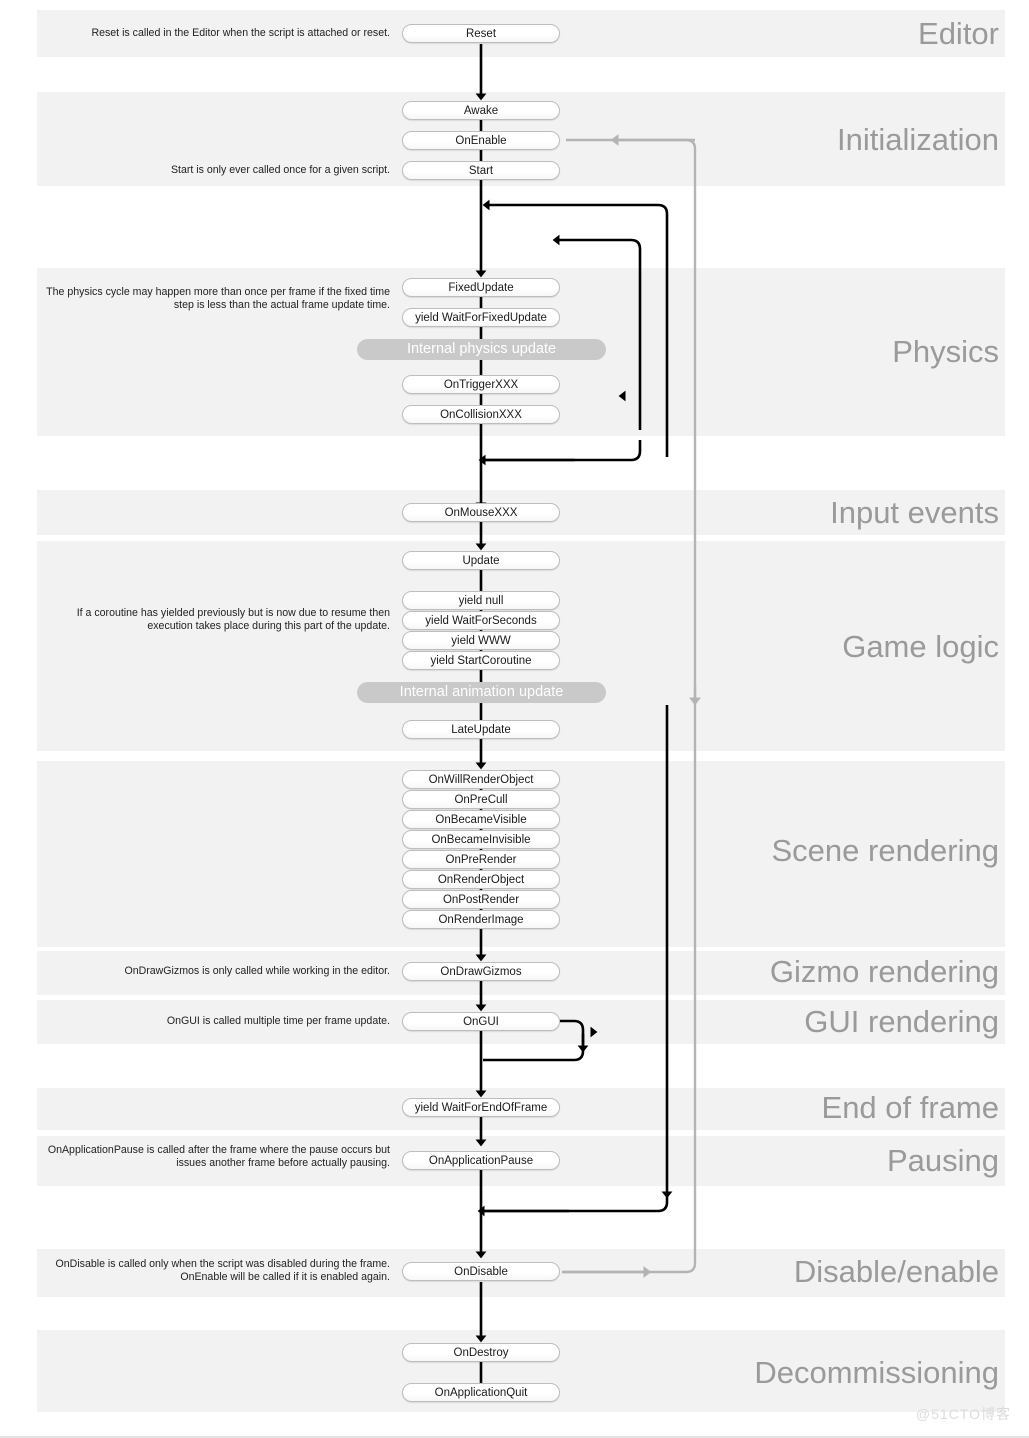 The image size is (1029, 1438). I want to click on section-label-pausing: Pausing, so click(942, 1160).